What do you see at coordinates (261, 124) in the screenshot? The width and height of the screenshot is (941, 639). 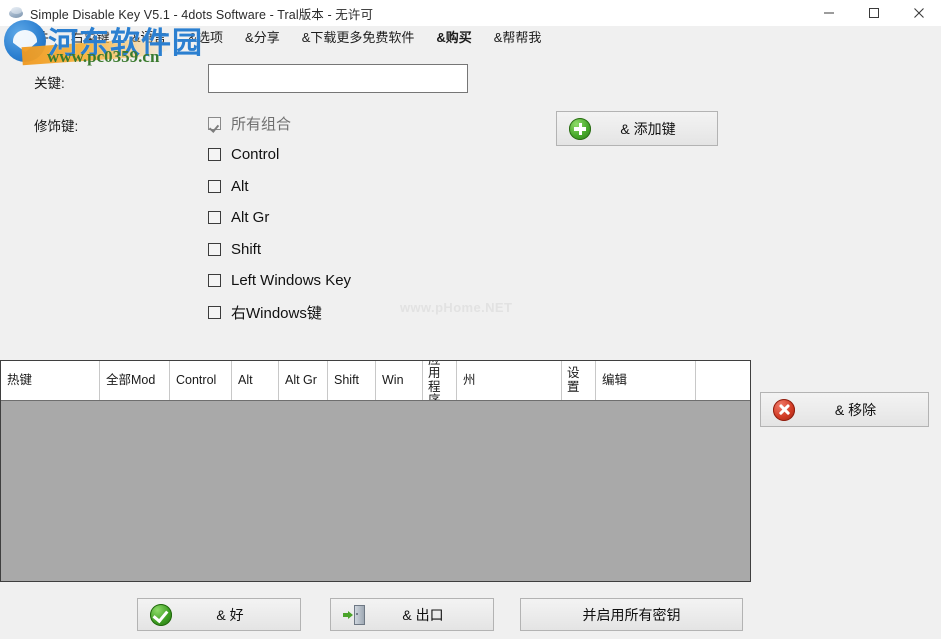 I see `modifier-checkbox-label: 所有组合` at bounding box center [261, 124].